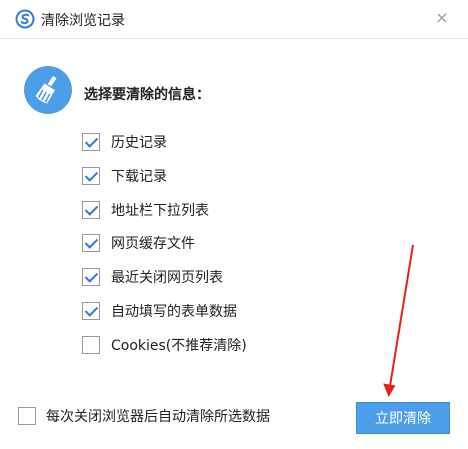 This screenshot has height=449, width=468. Describe the element at coordinates (153, 244) in the screenshot. I see `option-label: 网页缓存文件` at that location.